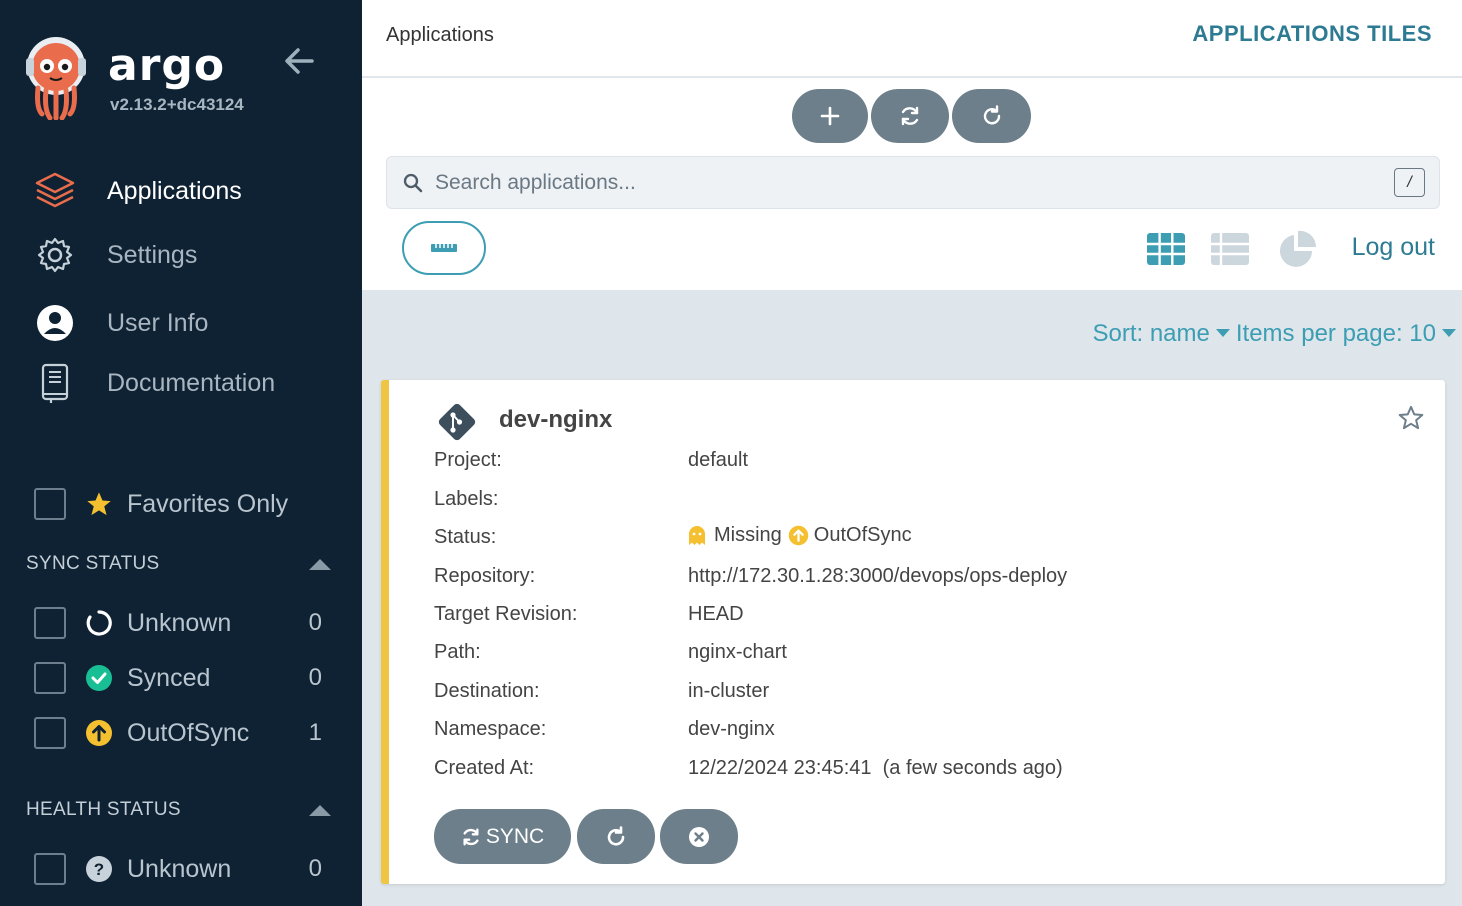 The height and width of the screenshot is (906, 1462). What do you see at coordinates (737, 652) in the screenshot?
I see `path-value: nginx-chart` at bounding box center [737, 652].